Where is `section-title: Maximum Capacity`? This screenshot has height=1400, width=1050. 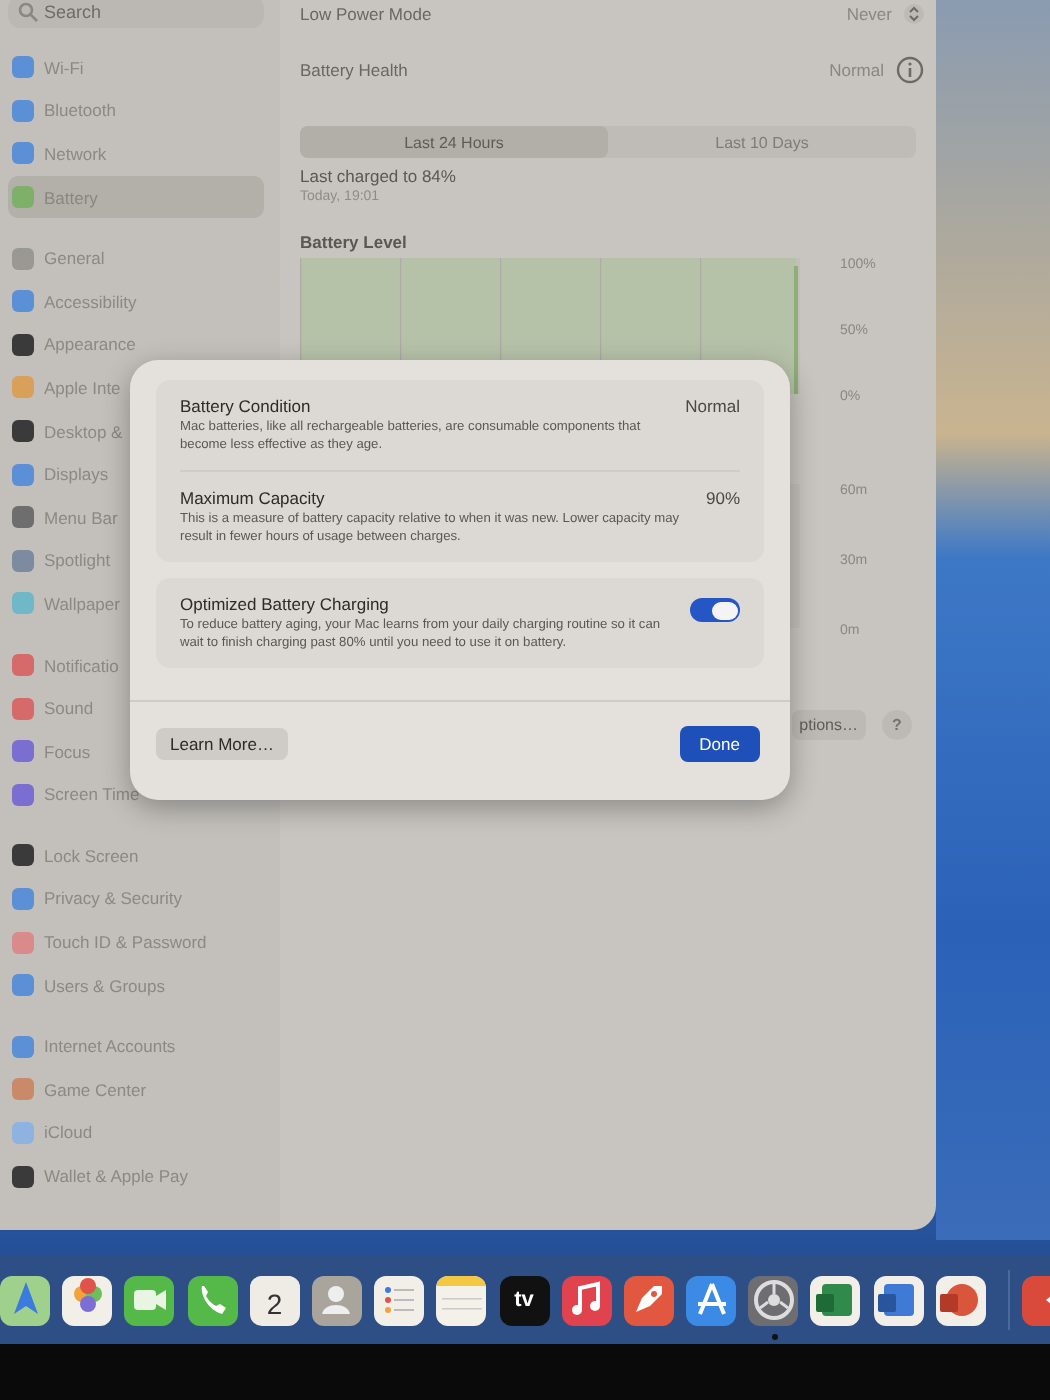 section-title: Maximum Capacity is located at coordinates (253, 498).